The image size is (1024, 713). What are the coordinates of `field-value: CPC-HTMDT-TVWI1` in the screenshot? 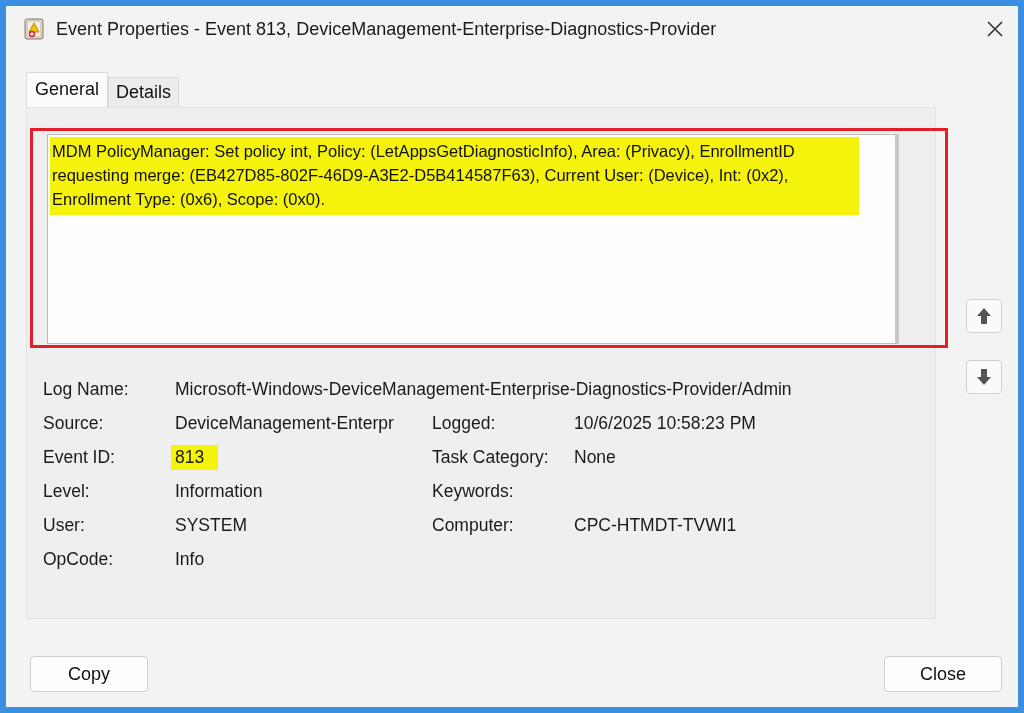 It's located at (656, 525).